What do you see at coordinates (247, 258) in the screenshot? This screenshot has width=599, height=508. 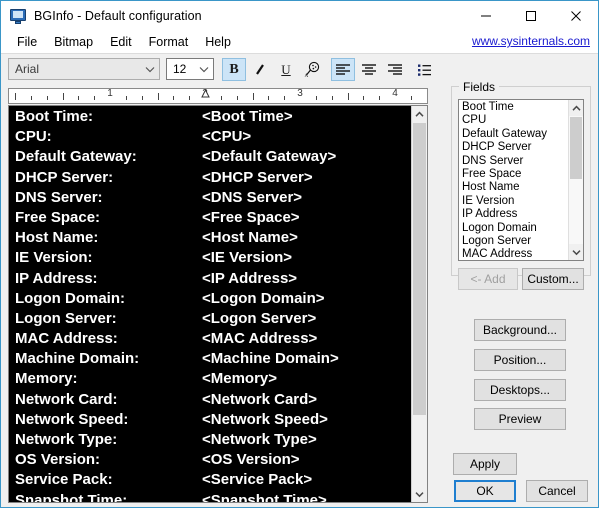 I see `editor-line-value: <IE Version>` at bounding box center [247, 258].